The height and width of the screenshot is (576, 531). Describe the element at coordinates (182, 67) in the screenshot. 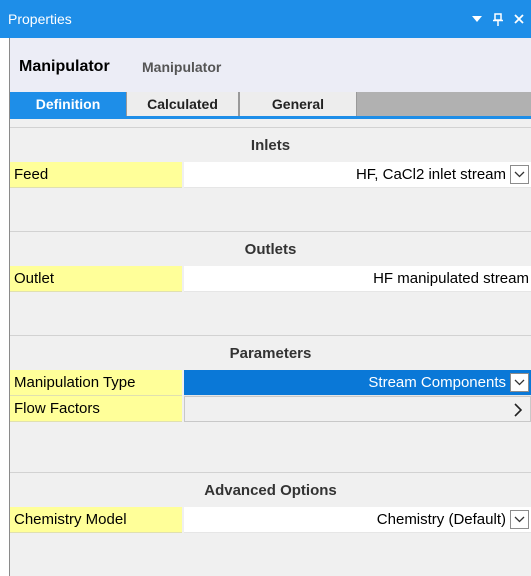

I see `object-type: Manipulator` at that location.